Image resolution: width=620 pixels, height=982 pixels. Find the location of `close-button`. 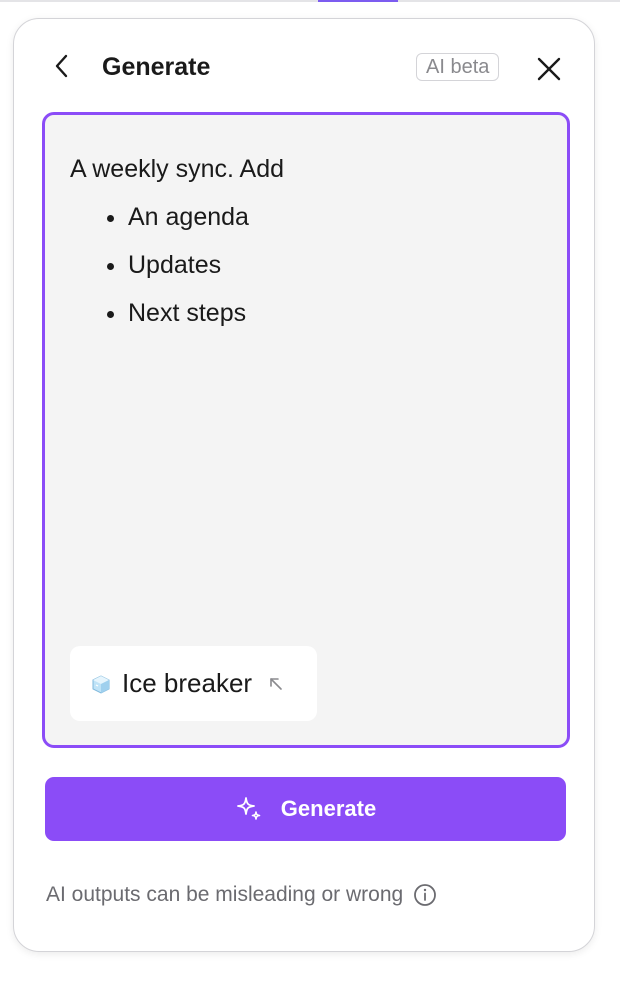

close-button is located at coordinates (549, 69).